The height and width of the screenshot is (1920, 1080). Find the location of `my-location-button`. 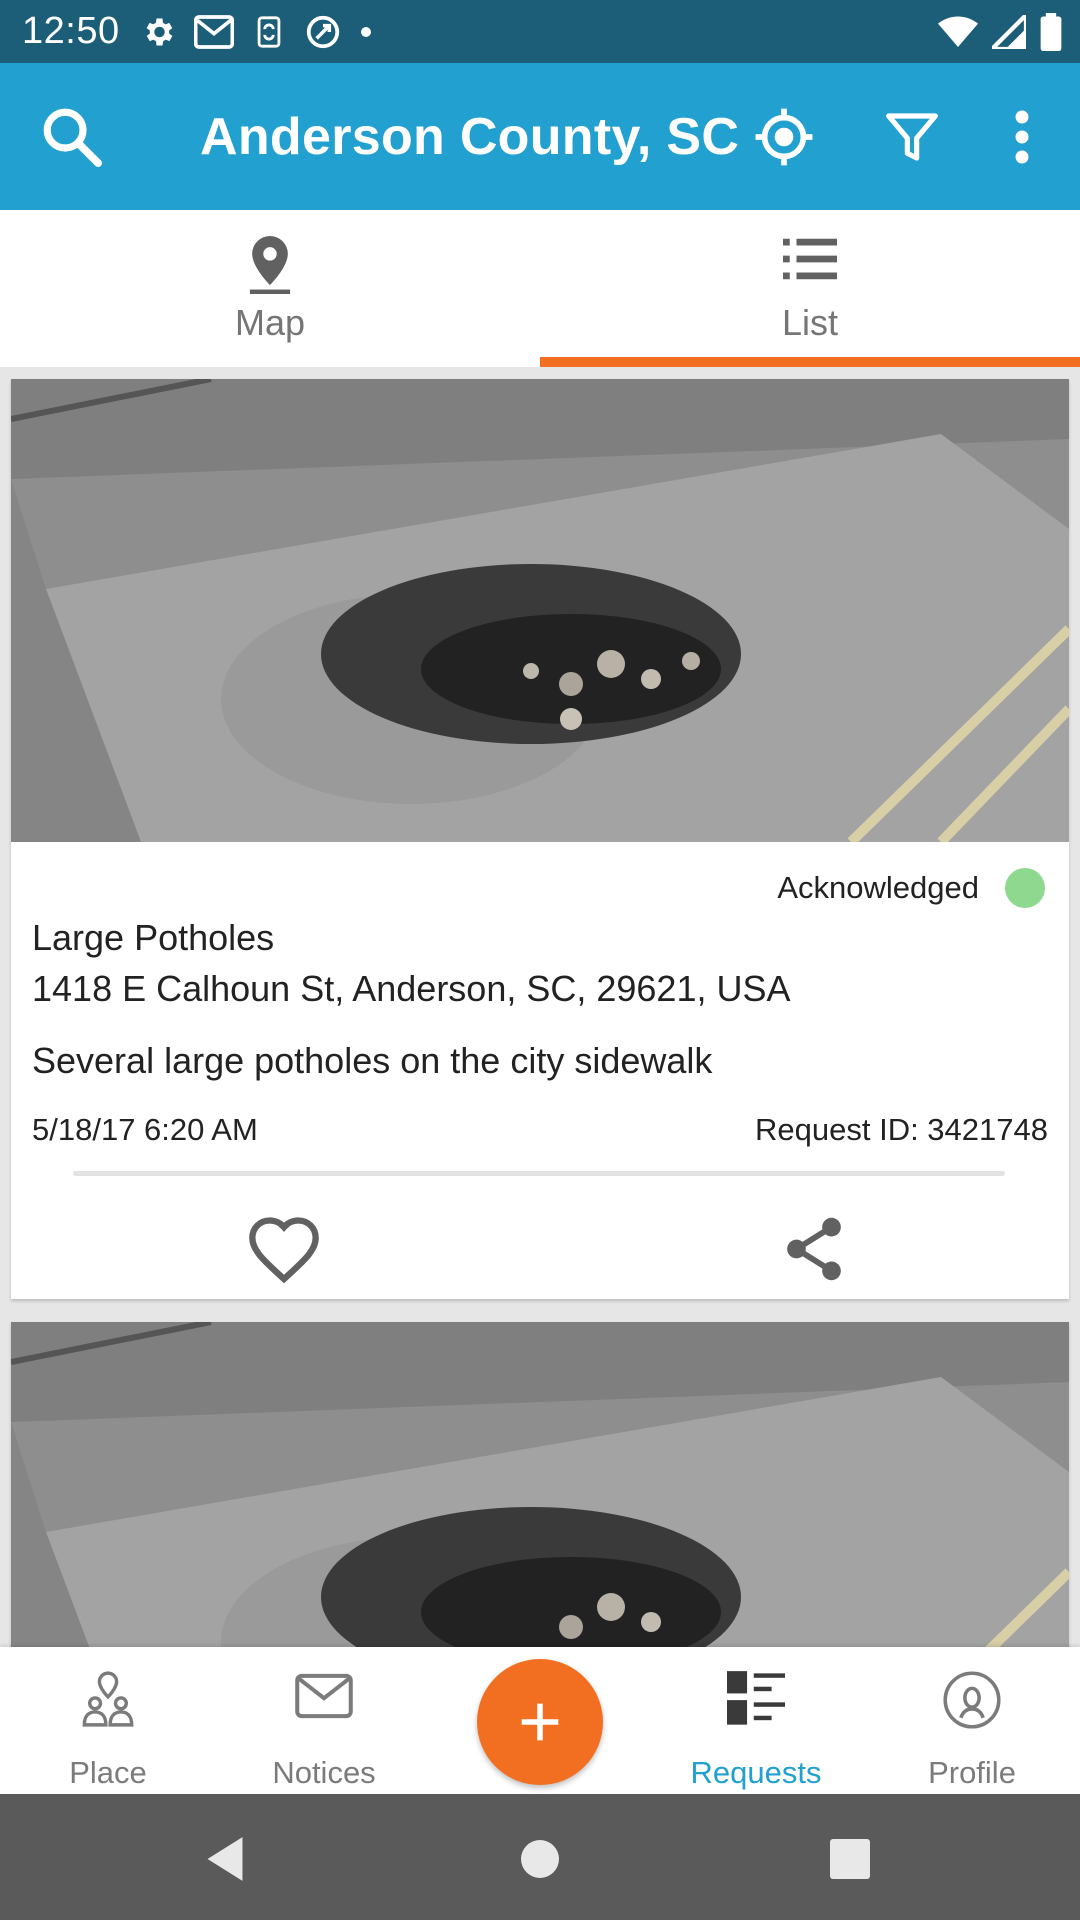

my-location-button is located at coordinates (784, 137).